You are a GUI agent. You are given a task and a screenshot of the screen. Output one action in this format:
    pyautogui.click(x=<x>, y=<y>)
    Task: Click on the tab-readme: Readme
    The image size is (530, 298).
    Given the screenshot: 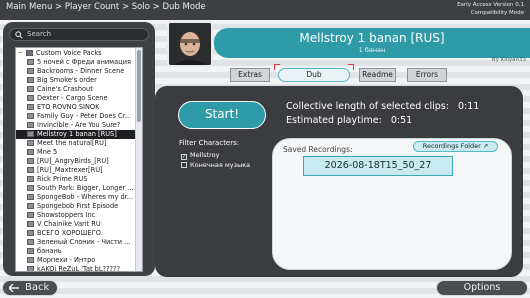 What is the action you would take?
    pyautogui.click(x=377, y=75)
    